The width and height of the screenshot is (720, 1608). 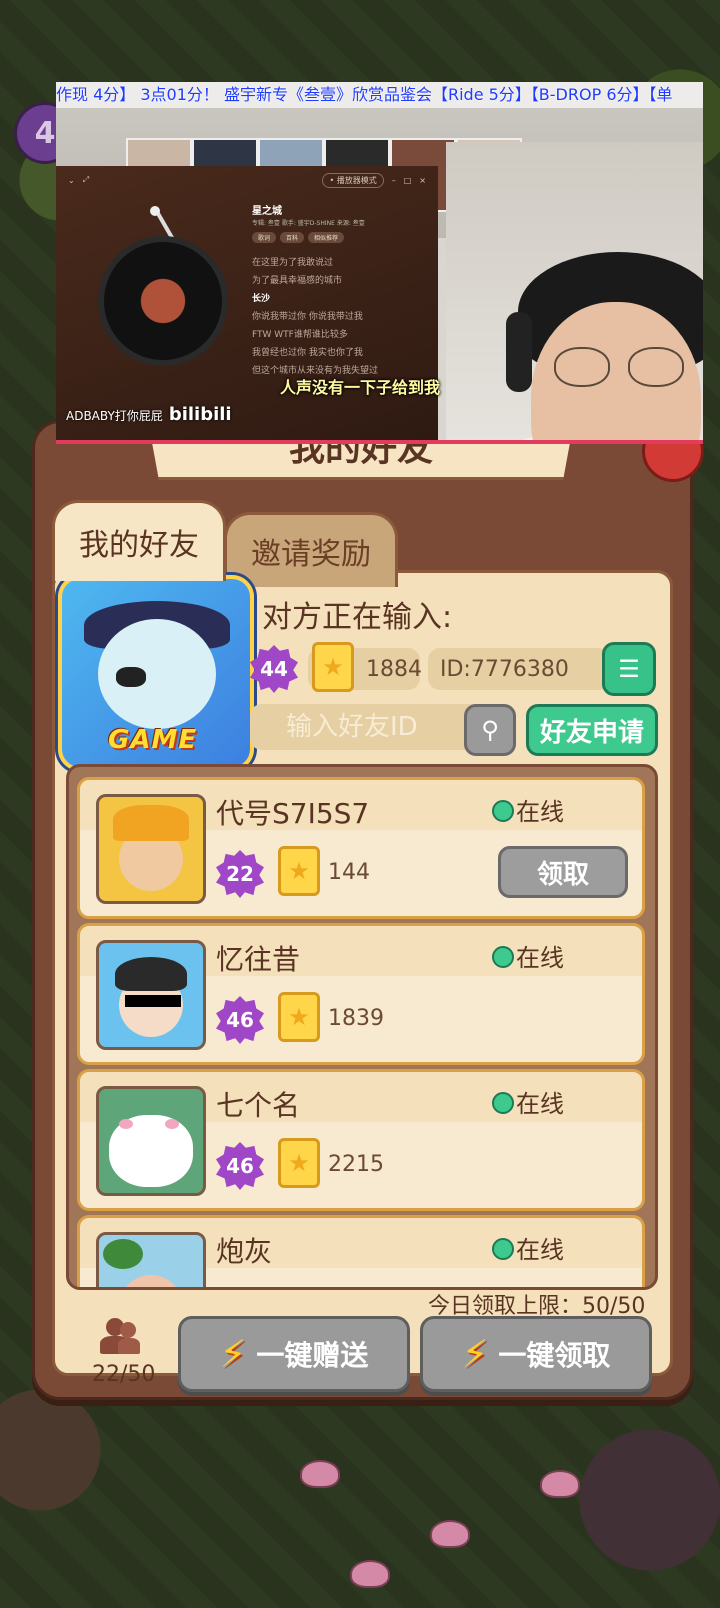 What do you see at coordinates (297, 281) in the screenshot?
I see `lyric-line: 为了最具幸福感的城市` at bounding box center [297, 281].